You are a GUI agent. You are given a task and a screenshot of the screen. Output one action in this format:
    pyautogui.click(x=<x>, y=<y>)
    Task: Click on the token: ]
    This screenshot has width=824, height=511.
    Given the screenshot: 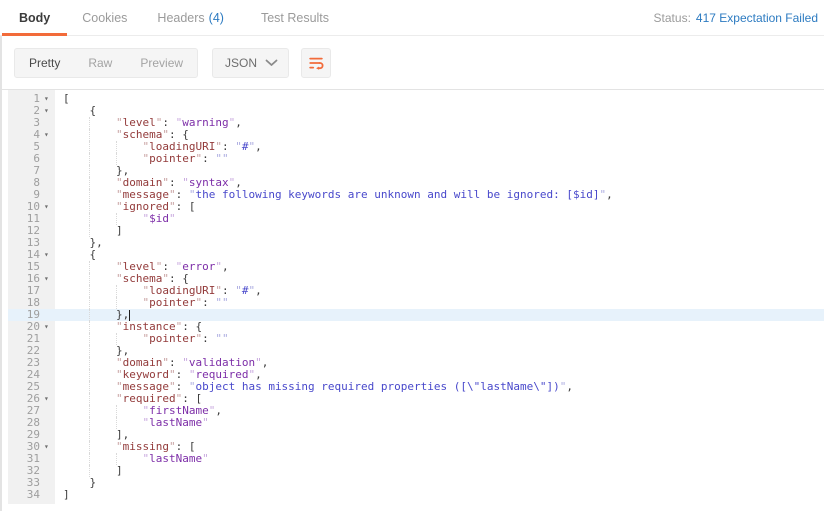 What is the action you would take?
    pyautogui.click(x=66, y=494)
    